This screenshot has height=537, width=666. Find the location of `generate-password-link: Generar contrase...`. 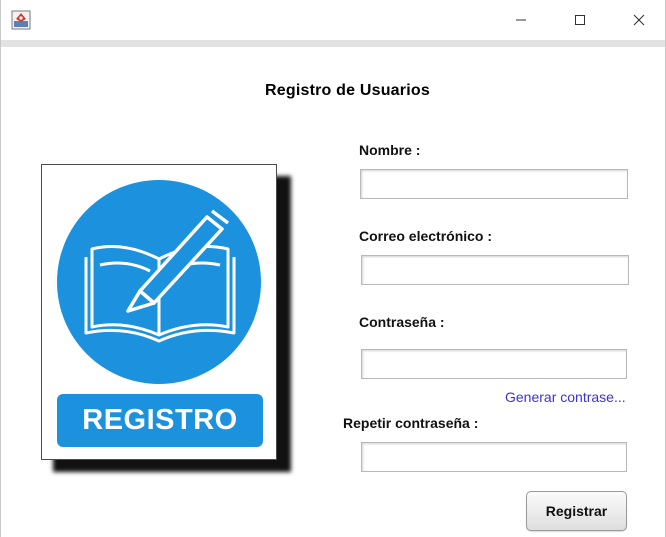

generate-password-link: Generar contrase... is located at coordinates (565, 397).